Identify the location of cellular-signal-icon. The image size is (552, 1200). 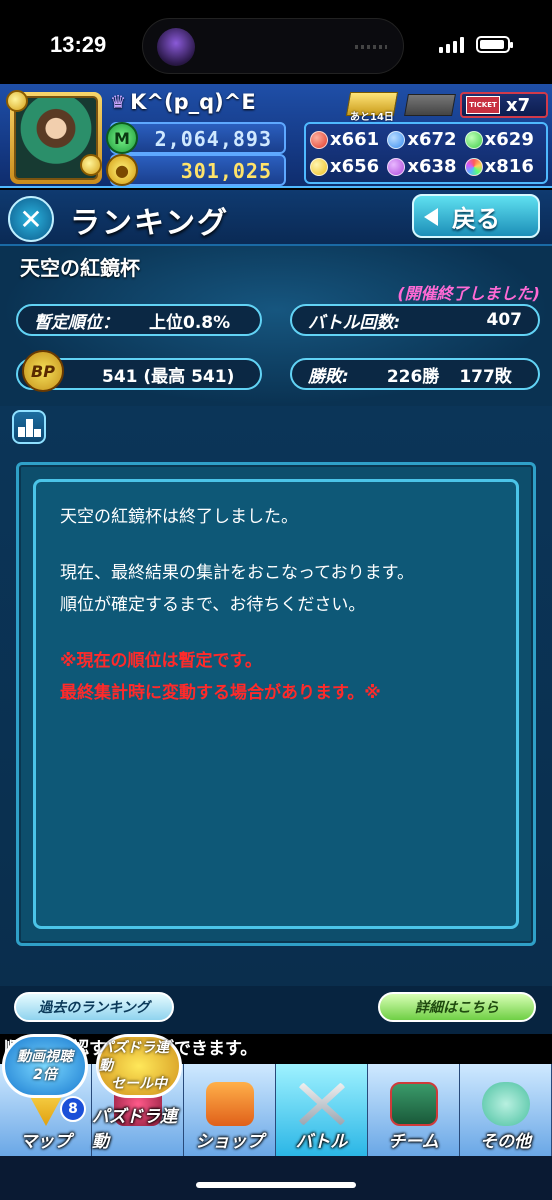
(451, 44).